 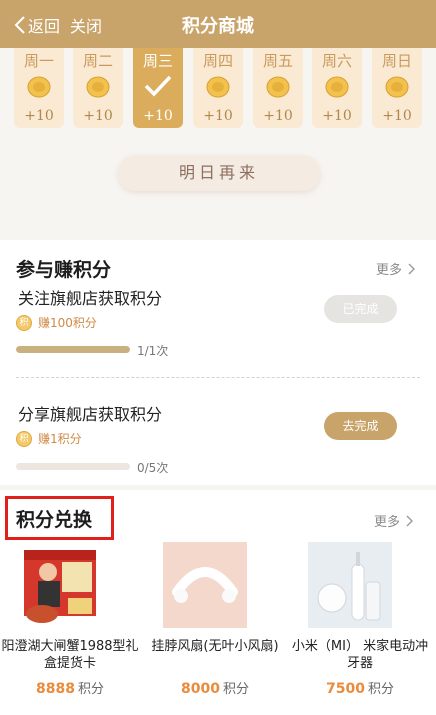 What do you see at coordinates (55, 689) in the screenshot?
I see `price-value: 8888` at bounding box center [55, 689].